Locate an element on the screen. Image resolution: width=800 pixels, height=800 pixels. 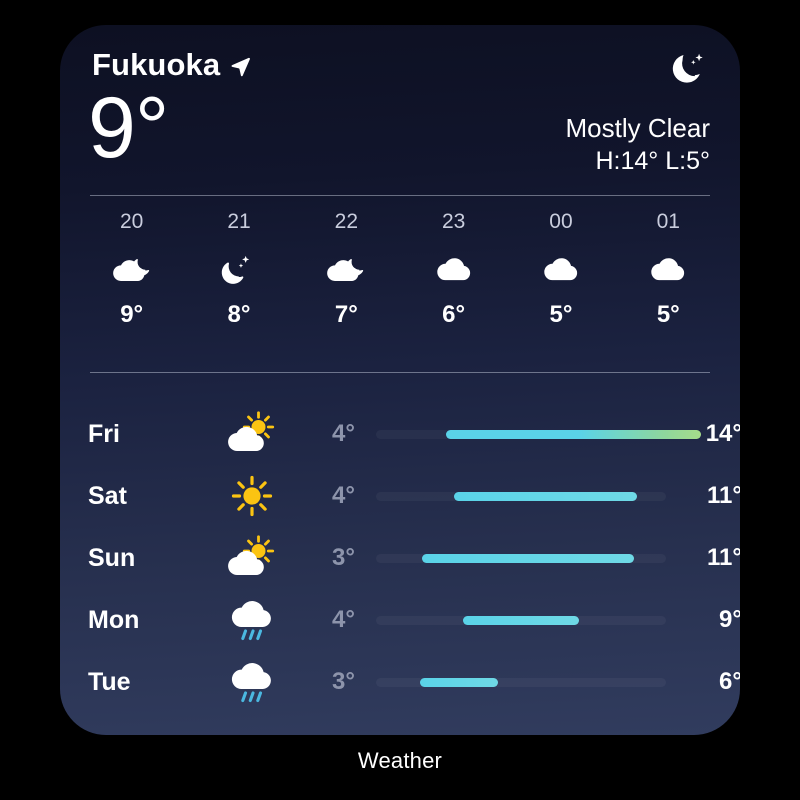
hourly-item: 20 9° is located at coordinates (131, 269).